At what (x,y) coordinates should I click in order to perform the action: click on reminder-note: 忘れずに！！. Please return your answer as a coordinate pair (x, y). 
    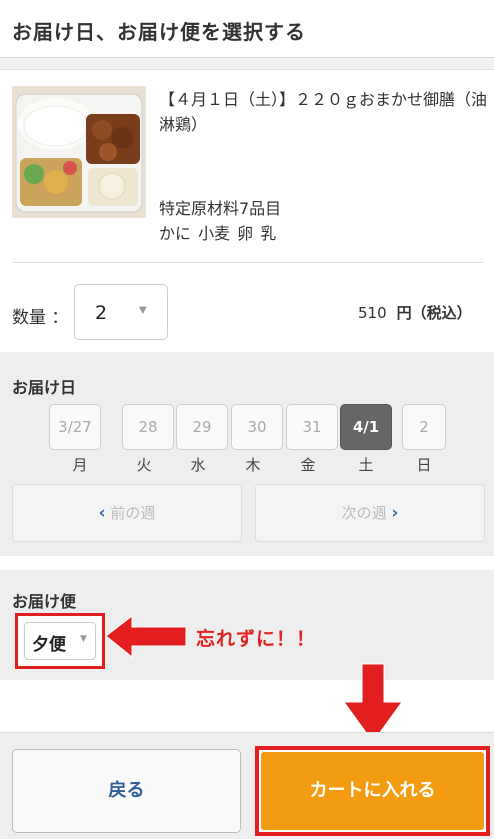
    Looking at the image, I should click on (256, 639).